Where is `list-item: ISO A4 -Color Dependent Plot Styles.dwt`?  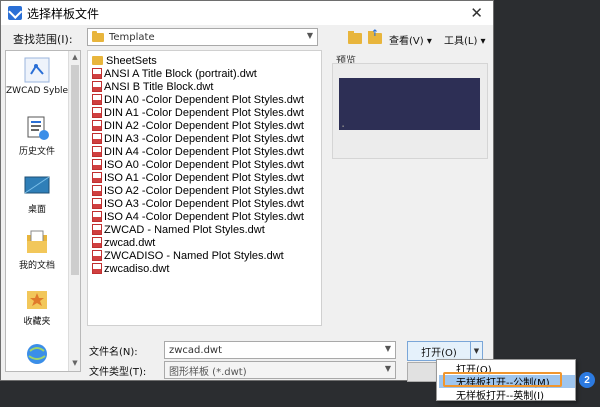 list-item: ISO A4 -Color Dependent Plot Styles.dwt is located at coordinates (198, 216).